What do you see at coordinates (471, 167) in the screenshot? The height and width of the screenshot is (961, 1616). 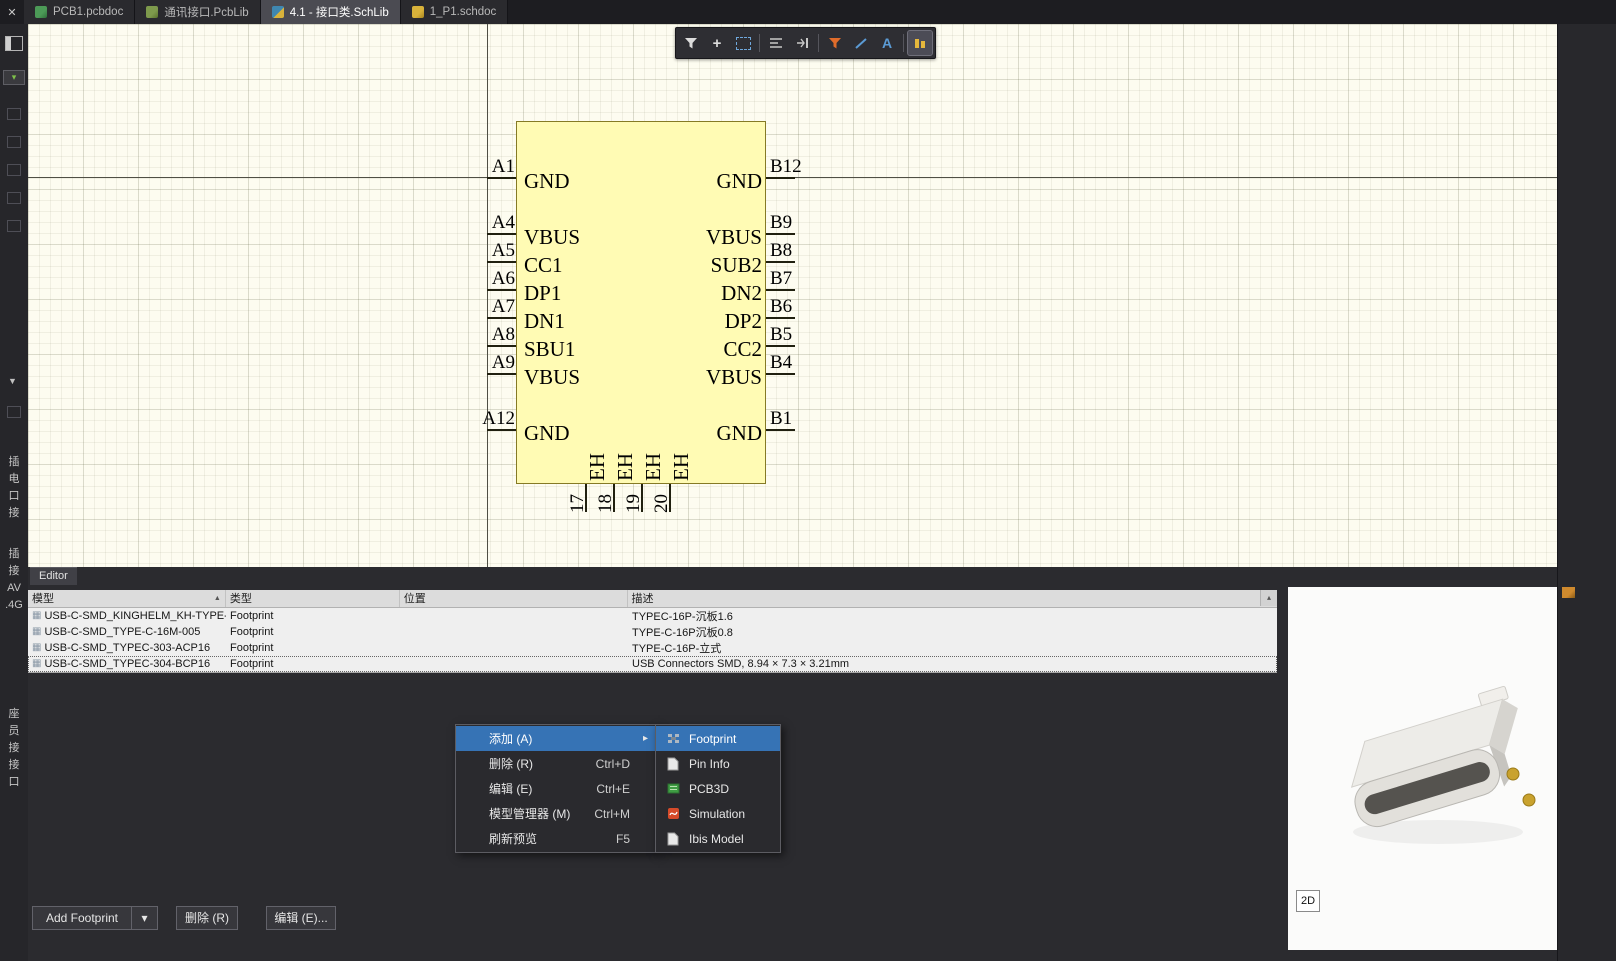 I see `pin-designator: A1` at bounding box center [471, 167].